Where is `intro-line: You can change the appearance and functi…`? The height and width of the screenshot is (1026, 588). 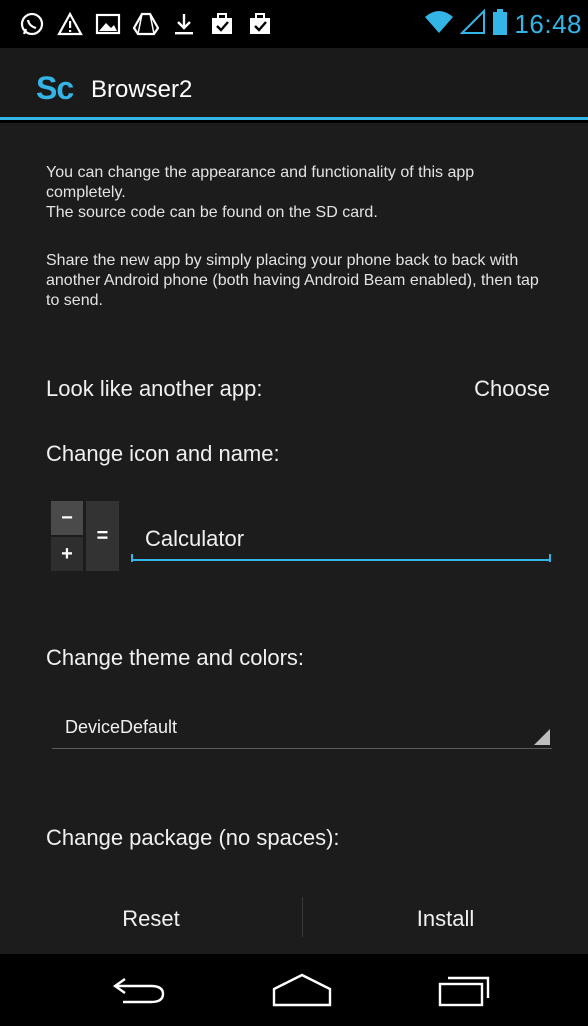
intro-line: You can change the appearance and functi… is located at coordinates (260, 182).